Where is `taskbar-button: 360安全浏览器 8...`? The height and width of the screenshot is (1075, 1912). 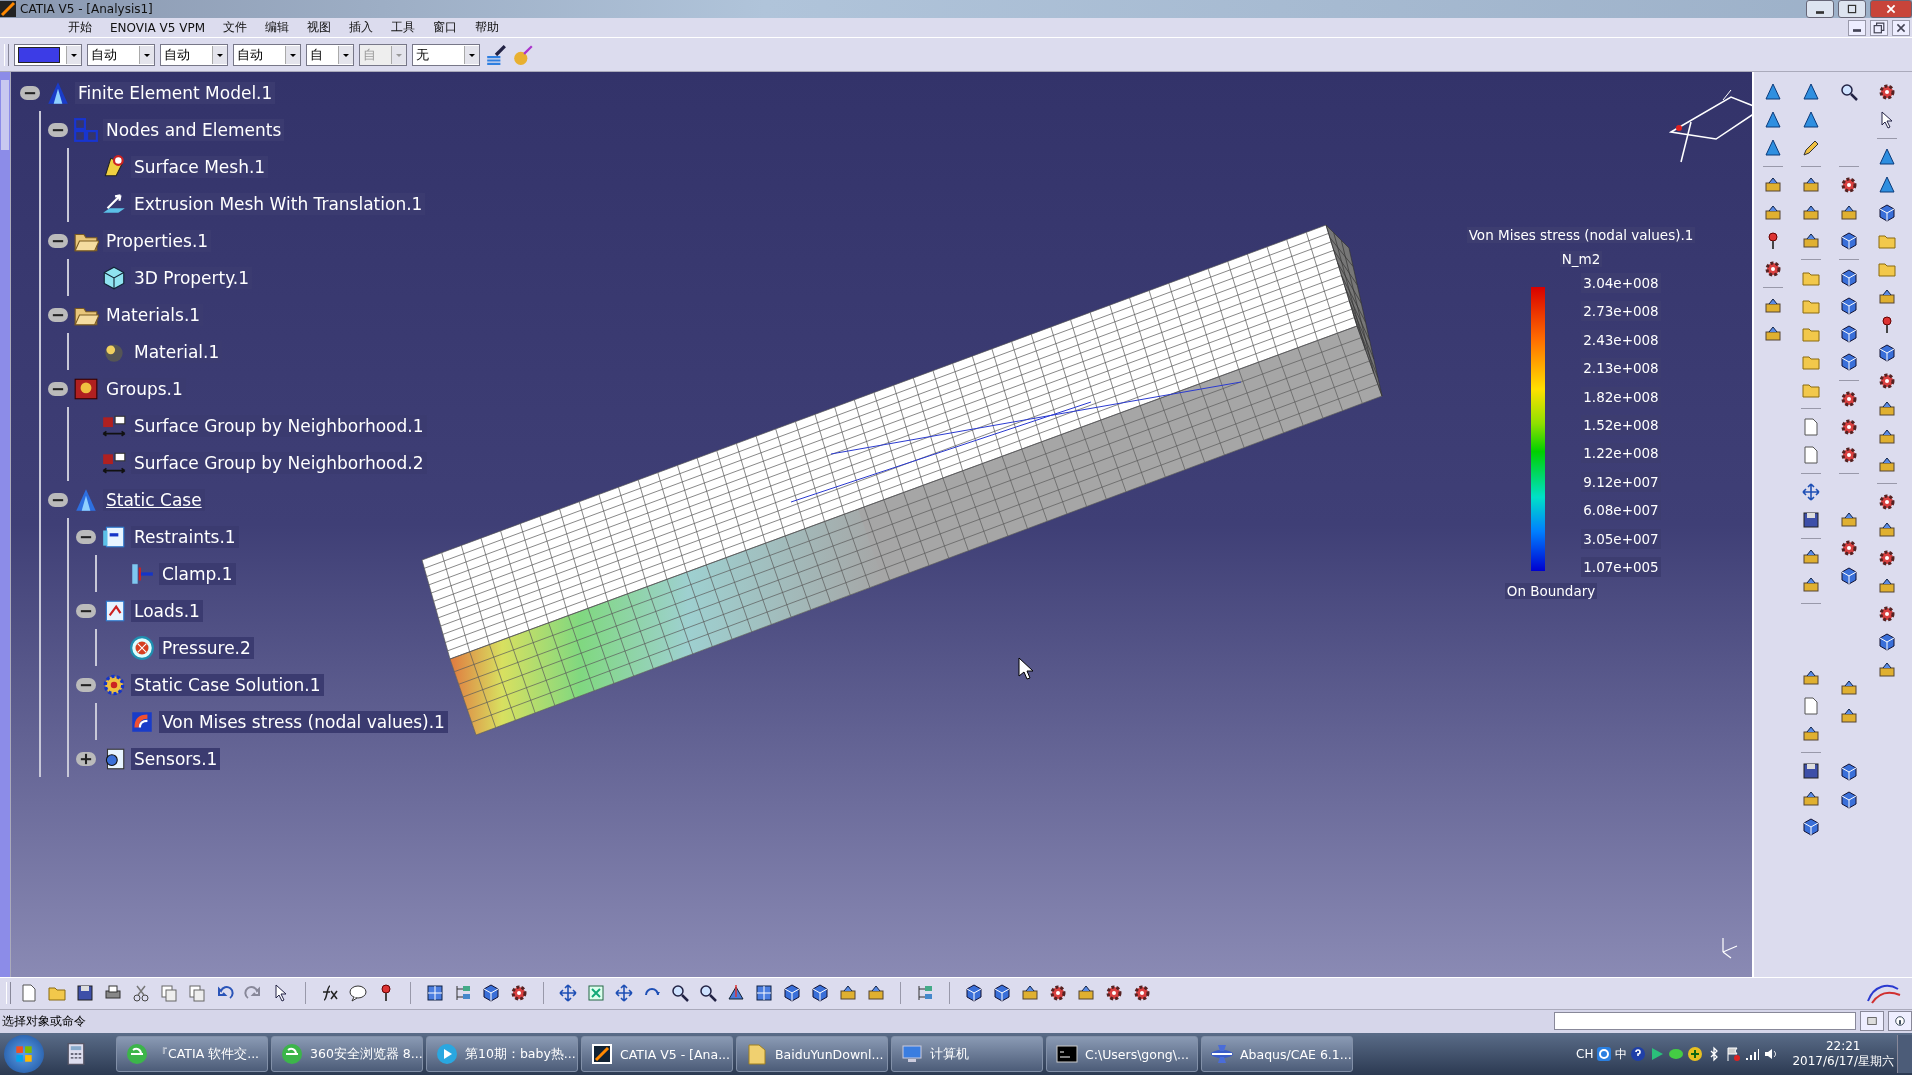
taskbar-button: 360安全浏览器 8... is located at coordinates (347, 1054).